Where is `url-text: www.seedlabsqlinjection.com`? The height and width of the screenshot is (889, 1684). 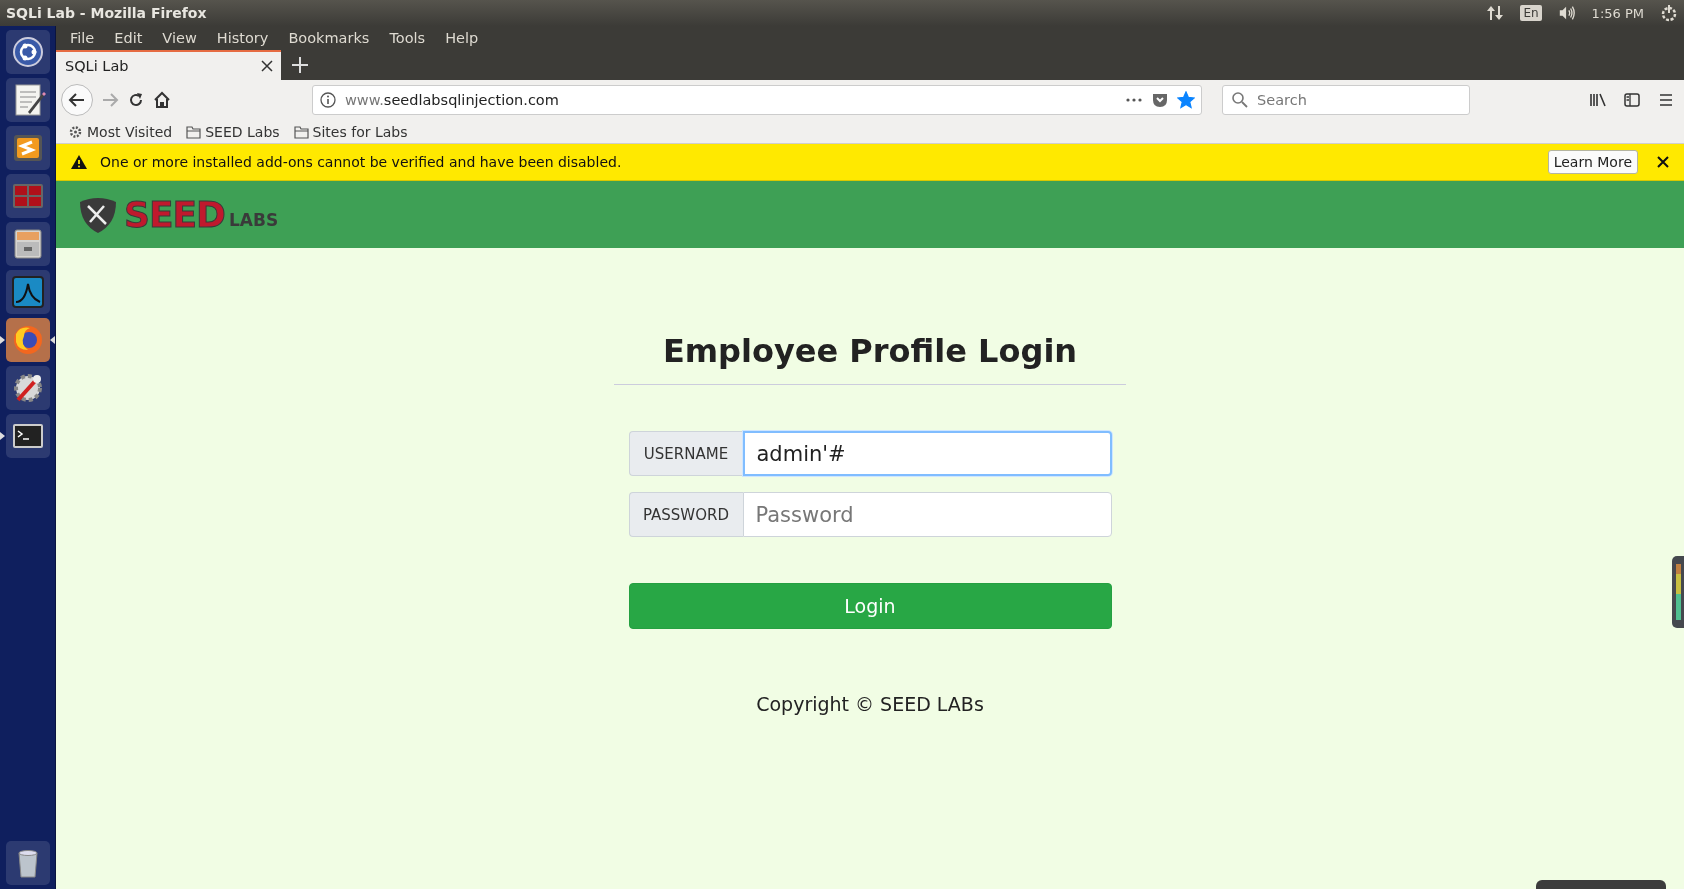 url-text: www.seedlabsqlinjection.com is located at coordinates (452, 100).